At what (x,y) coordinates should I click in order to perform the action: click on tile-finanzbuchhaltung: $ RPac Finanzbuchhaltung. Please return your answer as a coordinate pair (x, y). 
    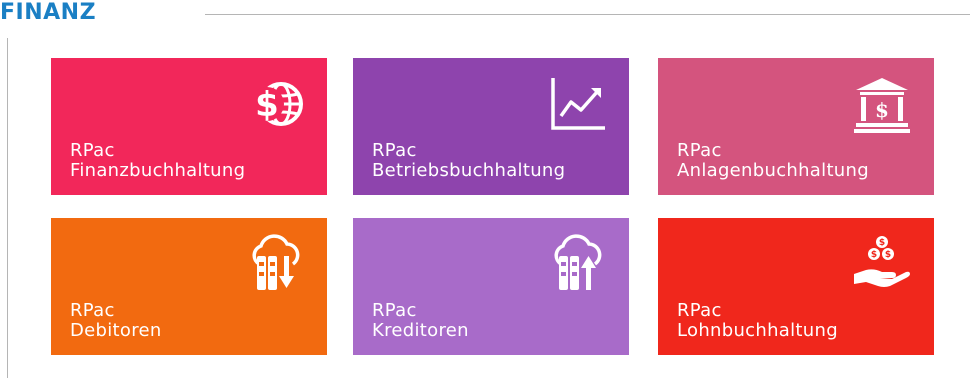
    Looking at the image, I should click on (189, 126).